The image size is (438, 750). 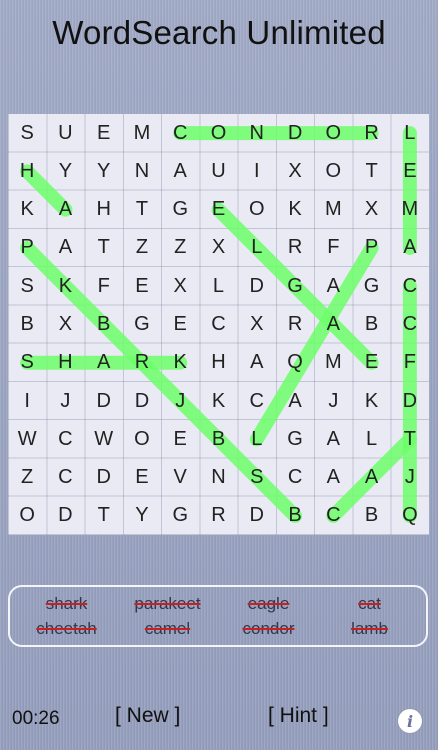 I want to click on grid-cell: F, so click(x=333, y=248).